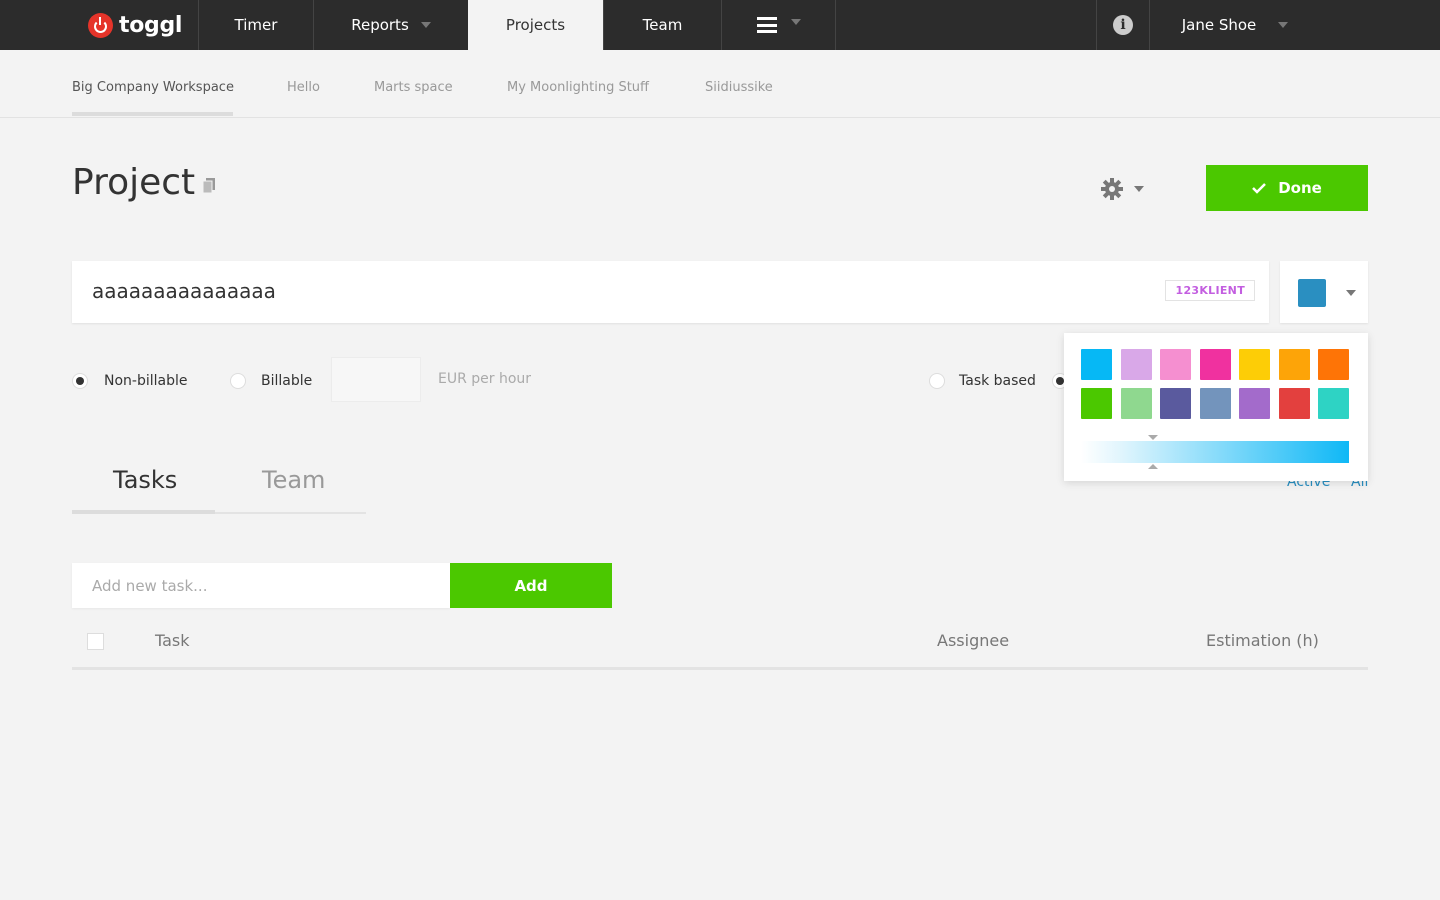 Image resolution: width=1440 pixels, height=900 pixels. What do you see at coordinates (95, 641) in the screenshot?
I see `select-all-checkbox` at bounding box center [95, 641].